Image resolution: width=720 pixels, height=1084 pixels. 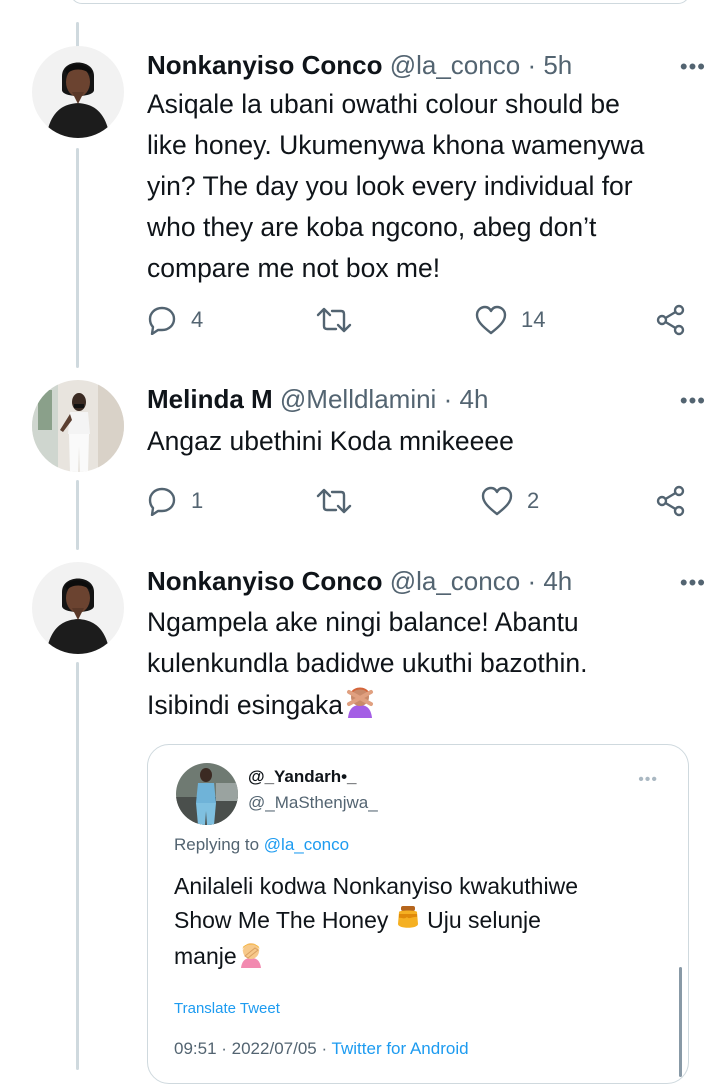 I want to click on tweet-header: Nonkanyiso Conco @la_conco · 4h, so click(x=423, y=581).